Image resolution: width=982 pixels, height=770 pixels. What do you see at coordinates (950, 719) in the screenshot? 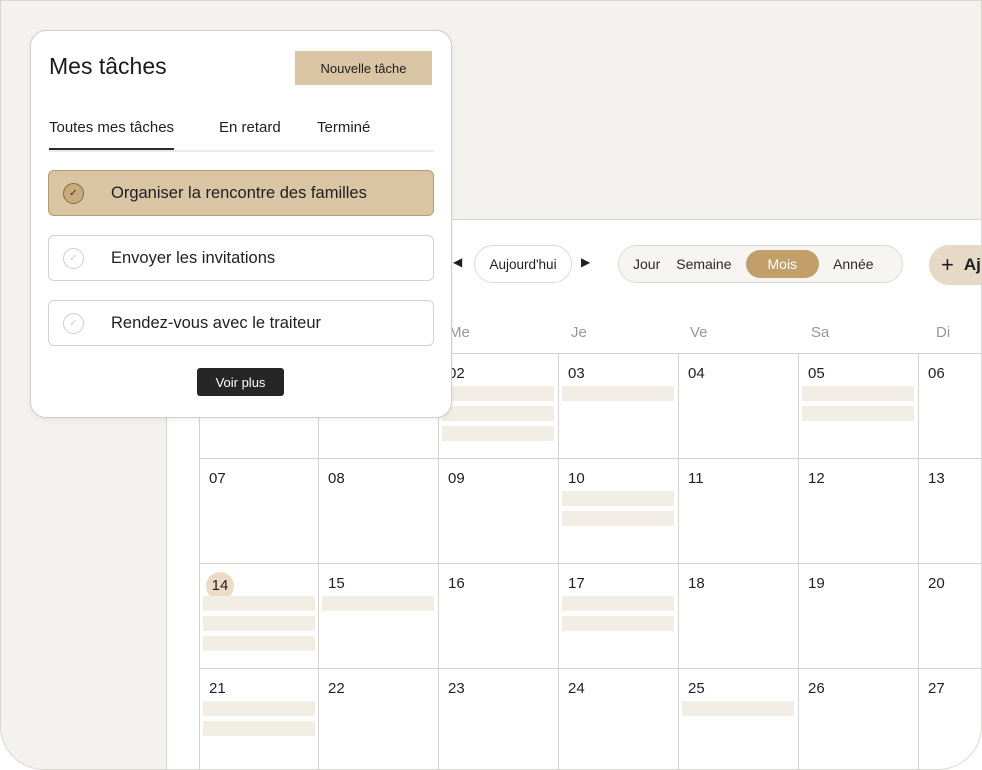
I see `calendar-day-cell: 27` at bounding box center [950, 719].